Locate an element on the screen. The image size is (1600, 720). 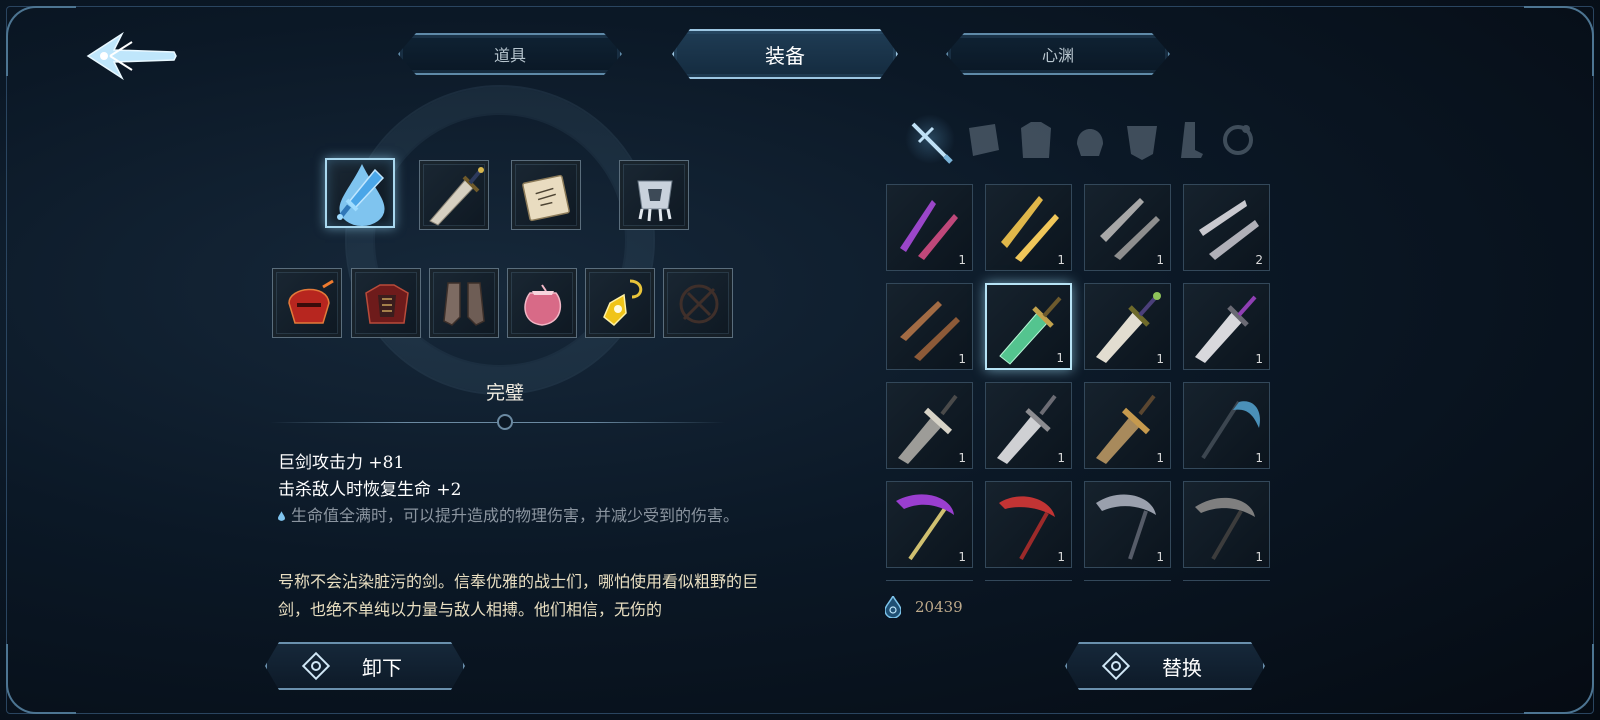
currency-amount: 20439 is located at coordinates (939, 607).